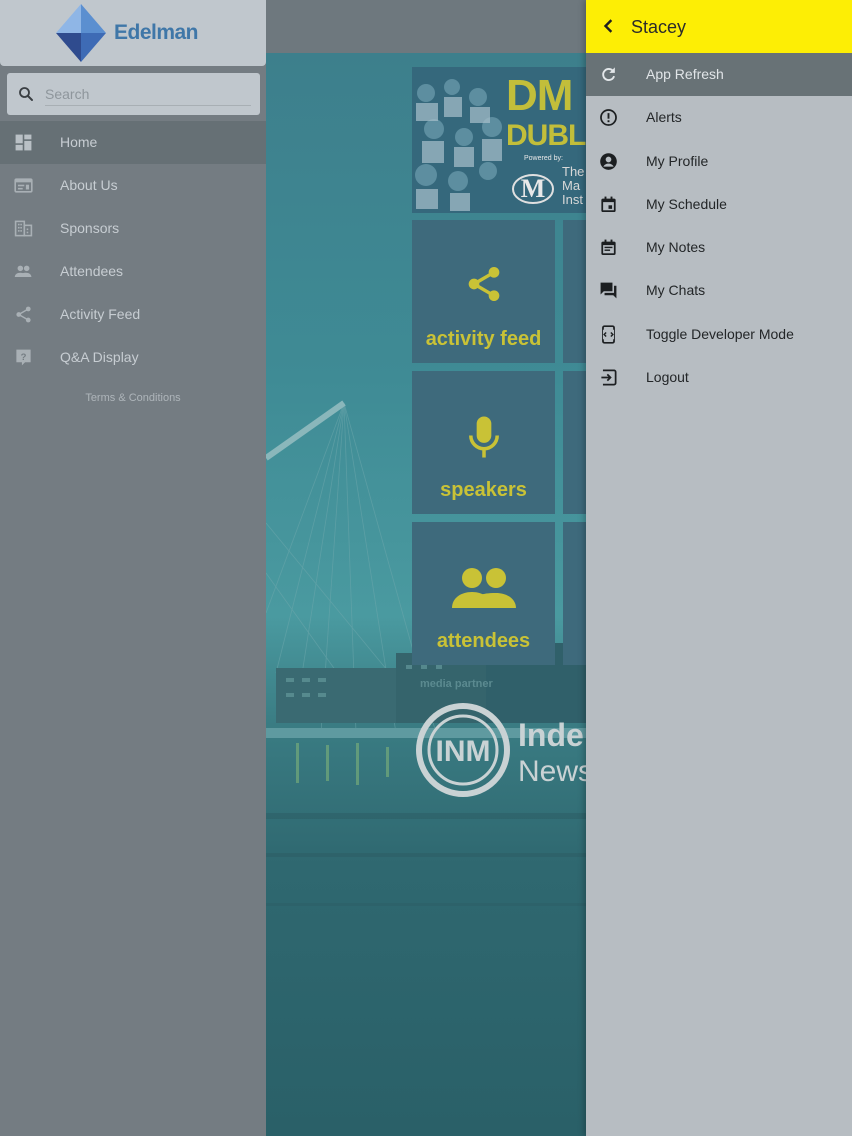  I want to click on sidebar-item-activity-feed: Activity Feed, so click(133, 314).